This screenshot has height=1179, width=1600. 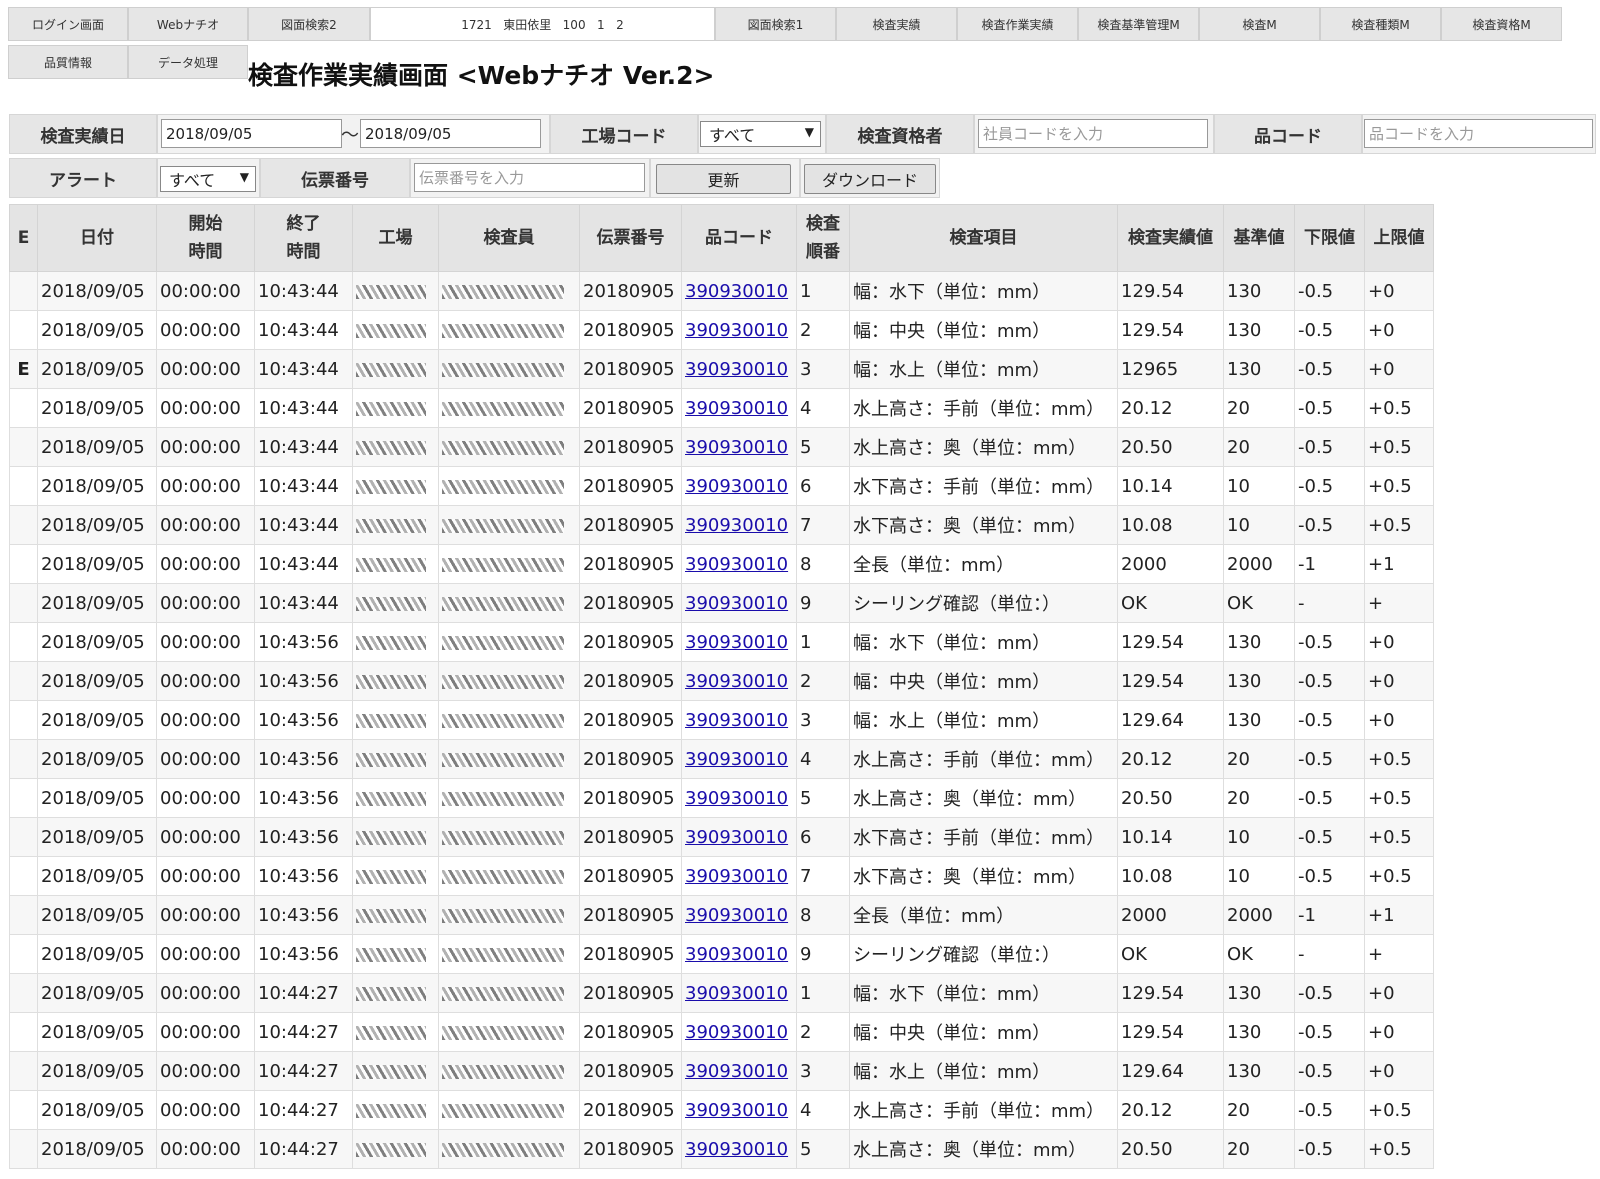 I want to click on cell-upper-limit: +, so click(x=1399, y=954).